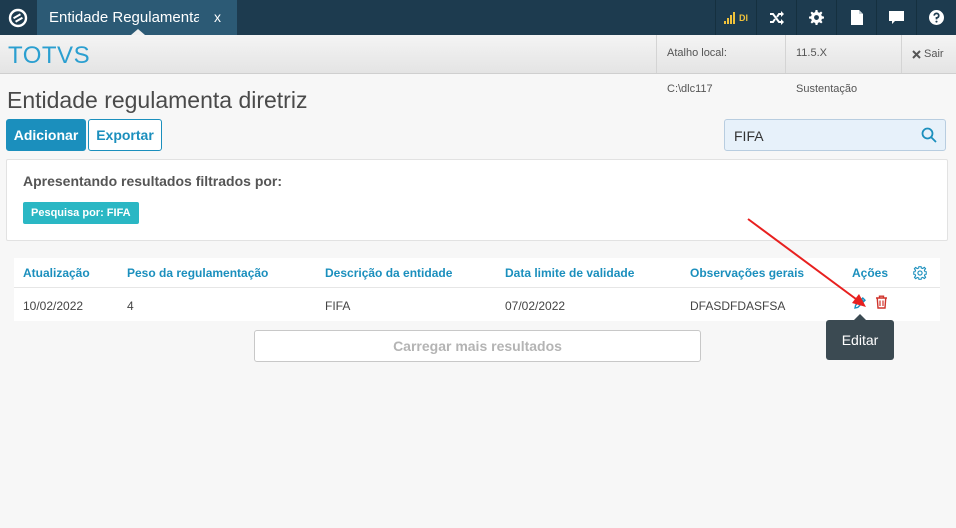 Image resolution: width=956 pixels, height=528 pixels. Describe the element at coordinates (81, 213) in the screenshot. I see `filter-tag: Pesquisa por: FIFA` at that location.